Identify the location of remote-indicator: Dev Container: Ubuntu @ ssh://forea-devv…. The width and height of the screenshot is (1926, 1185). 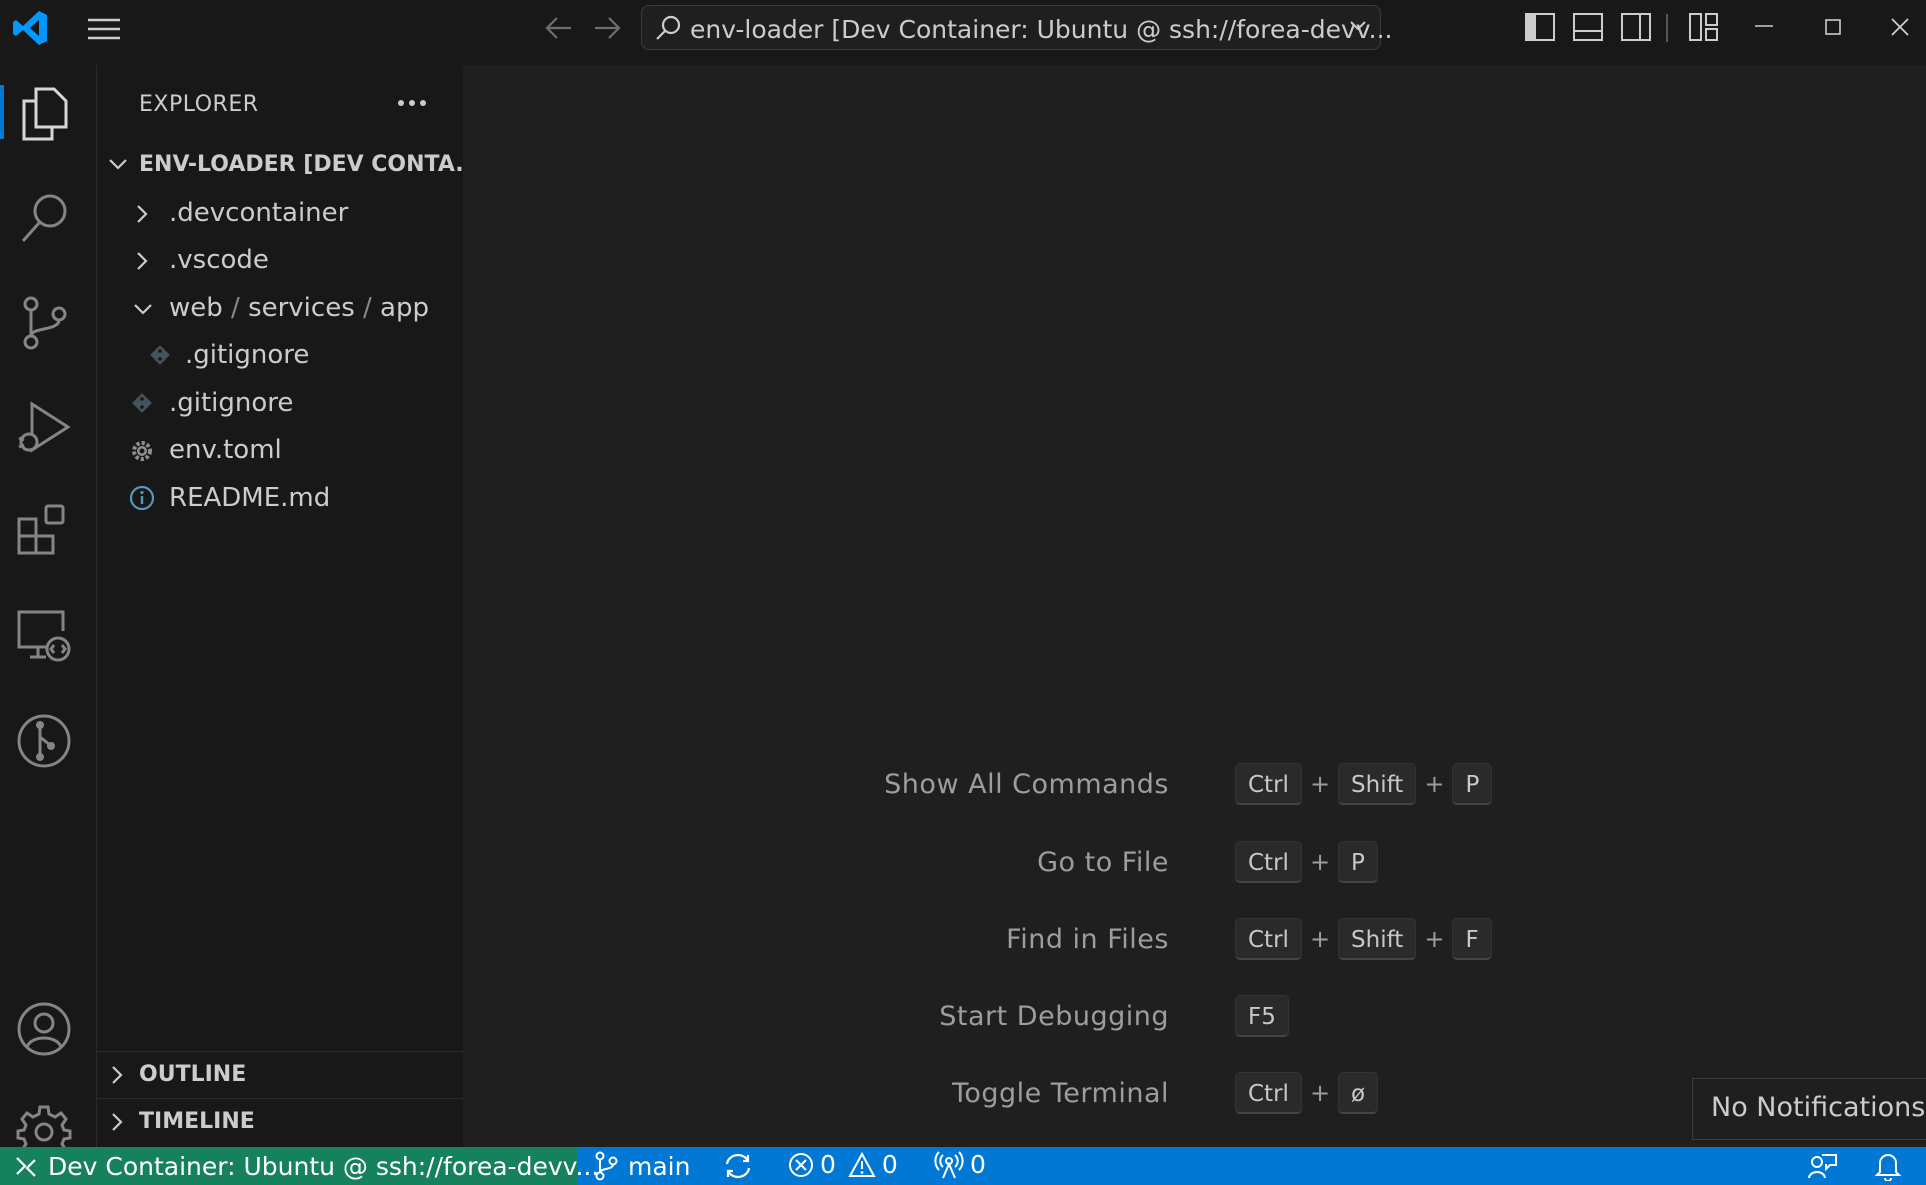
(299, 1166).